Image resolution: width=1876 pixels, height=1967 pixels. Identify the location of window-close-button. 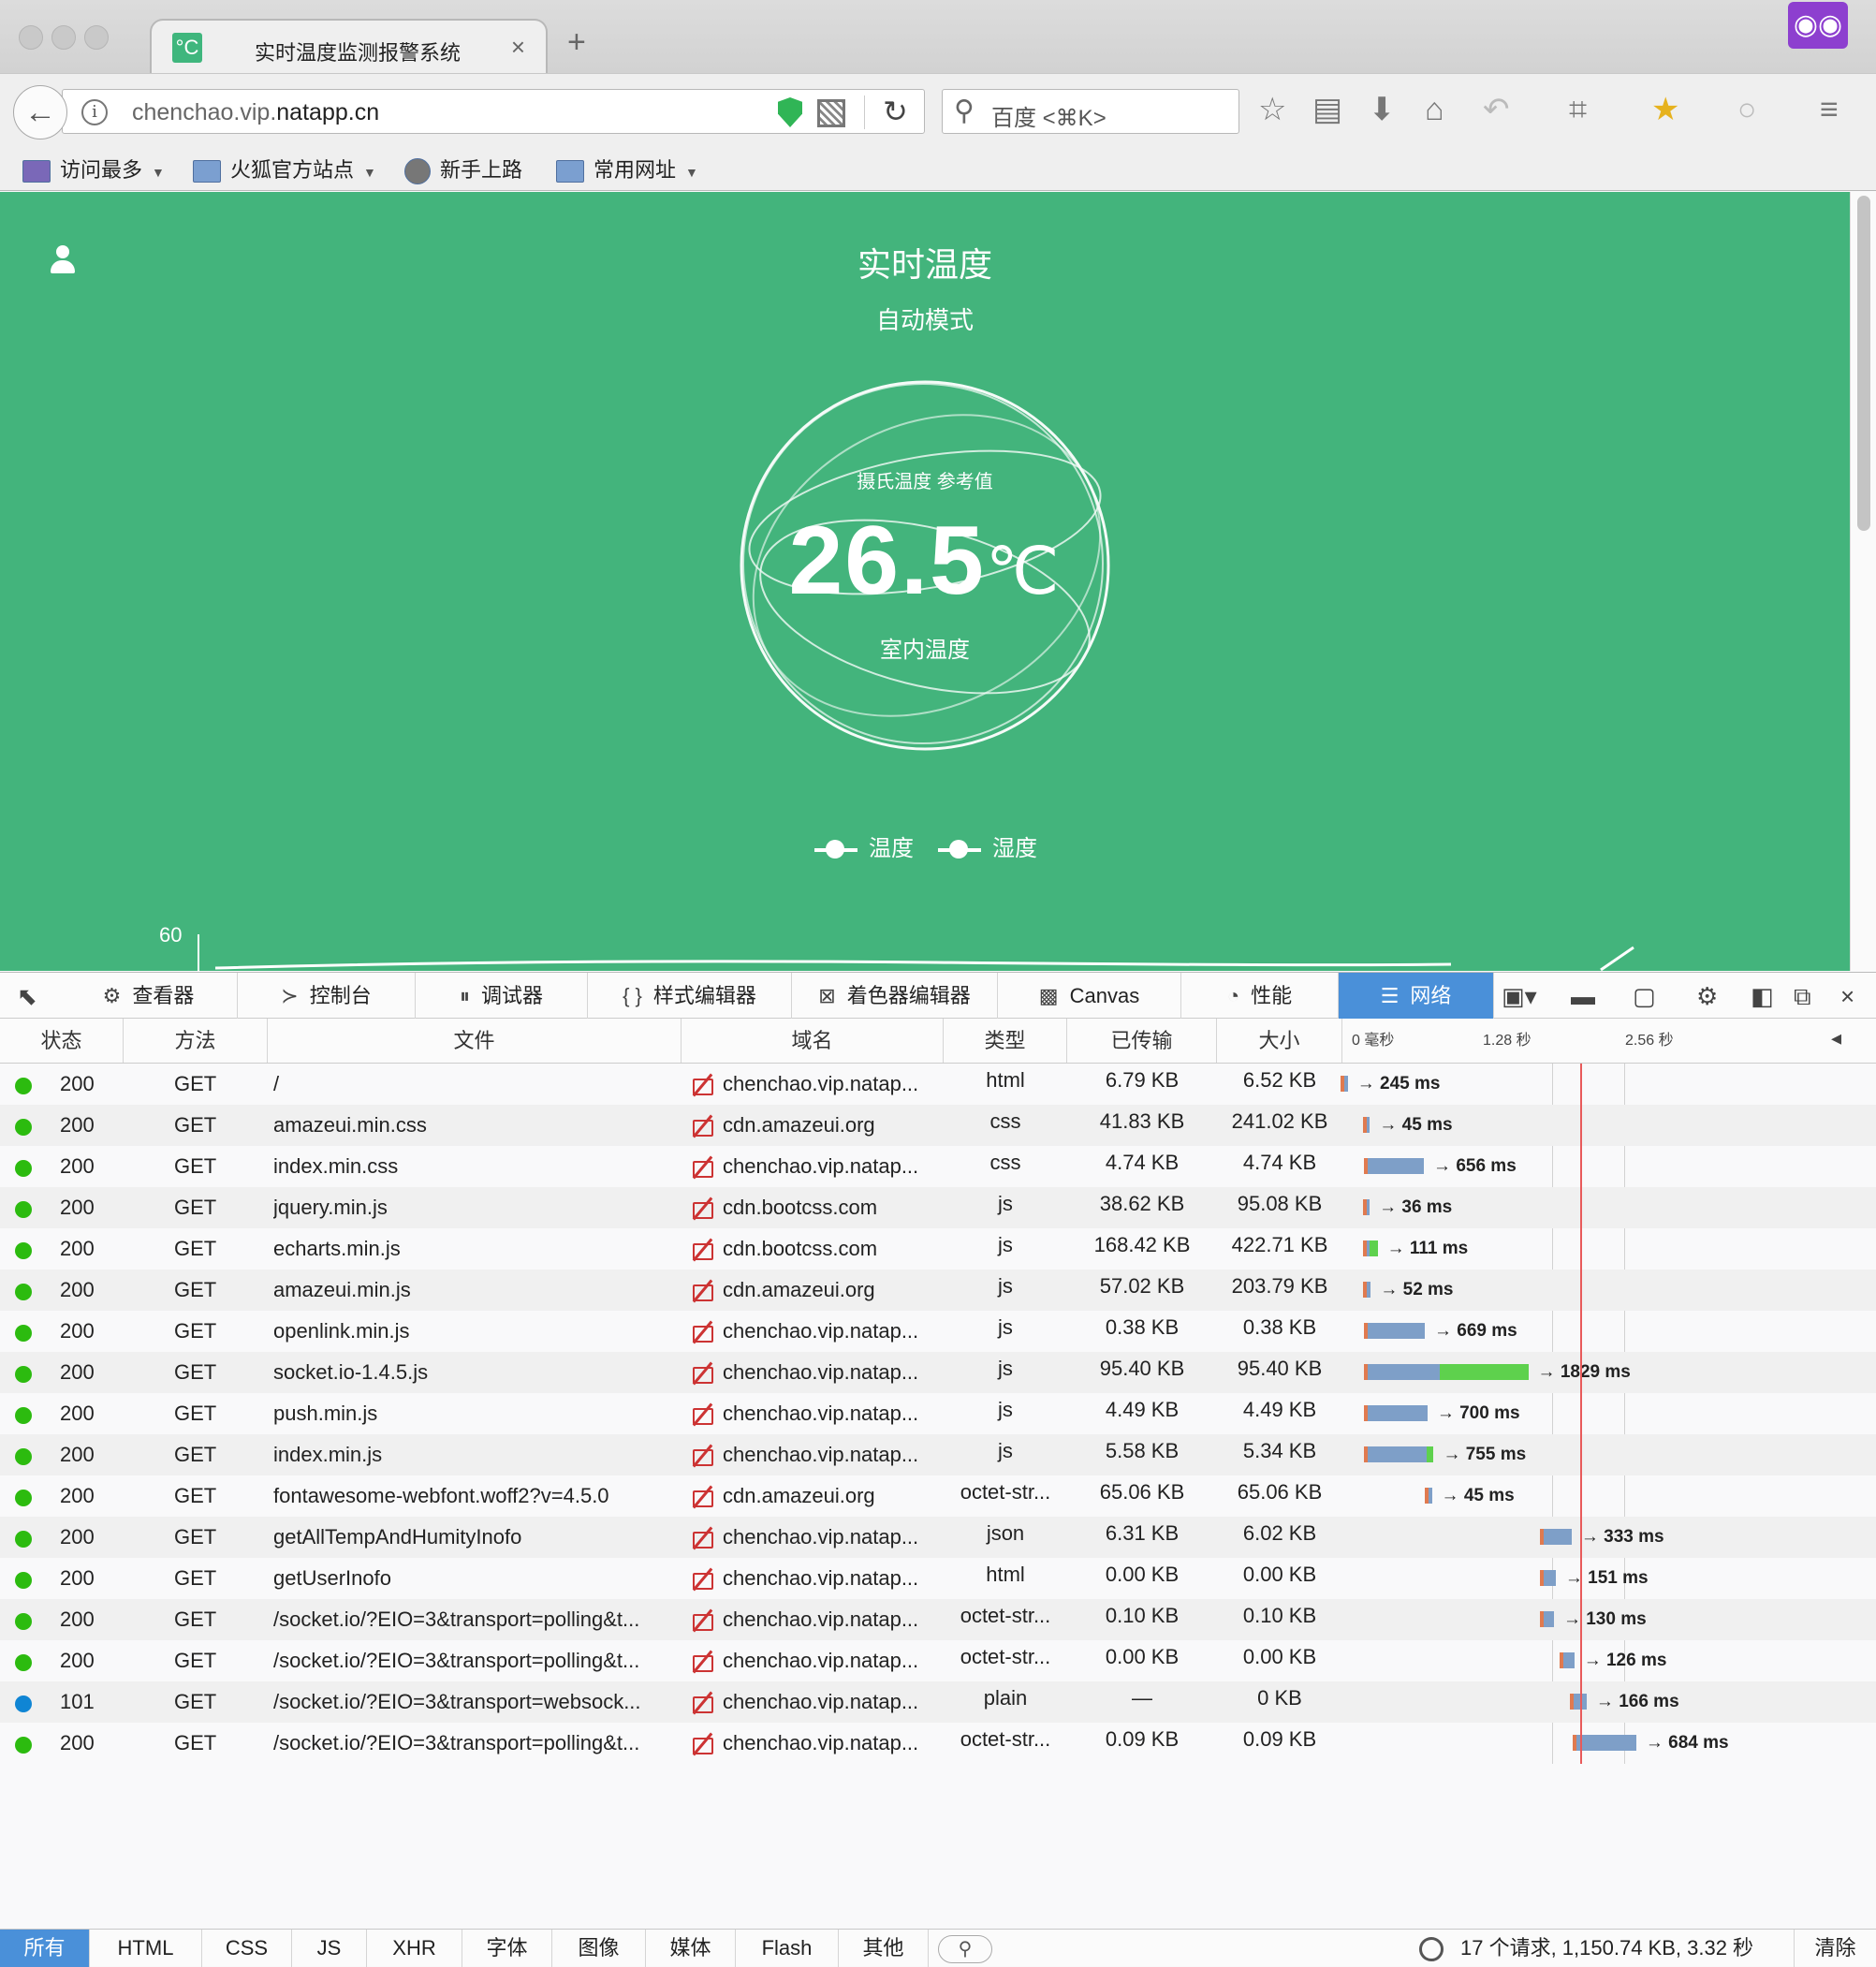
(31, 37).